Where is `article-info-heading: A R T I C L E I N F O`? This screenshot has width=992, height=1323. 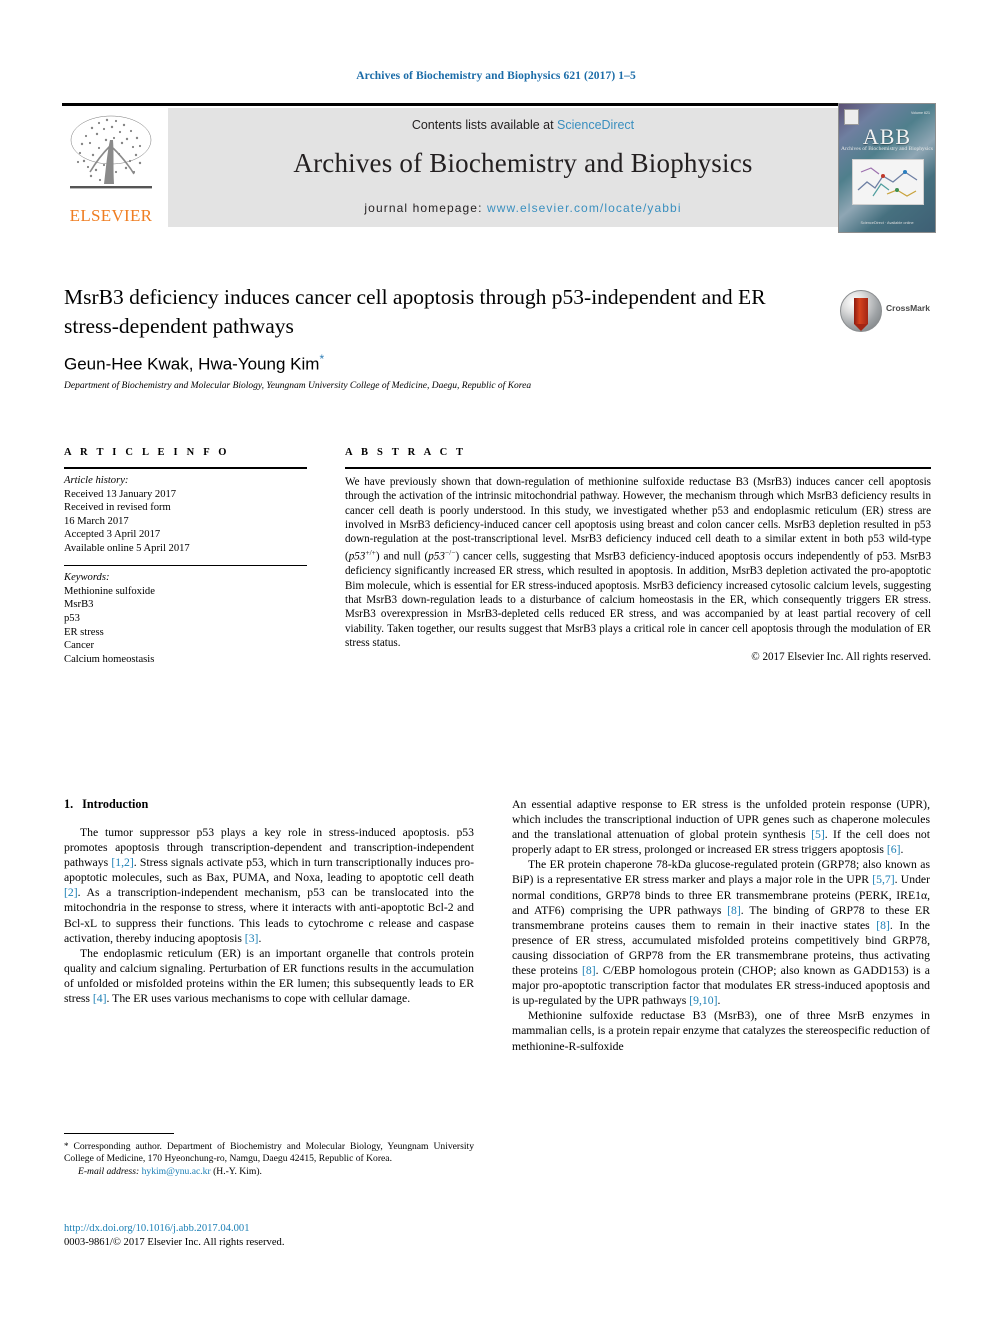
article-info-heading: A R T I C L E I N F O is located at coordinates (147, 452).